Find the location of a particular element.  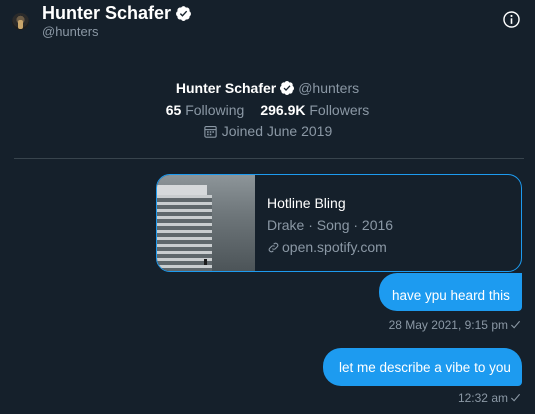

profile-summary-name: Hunter Schafer @hunters is located at coordinates (267, 90).